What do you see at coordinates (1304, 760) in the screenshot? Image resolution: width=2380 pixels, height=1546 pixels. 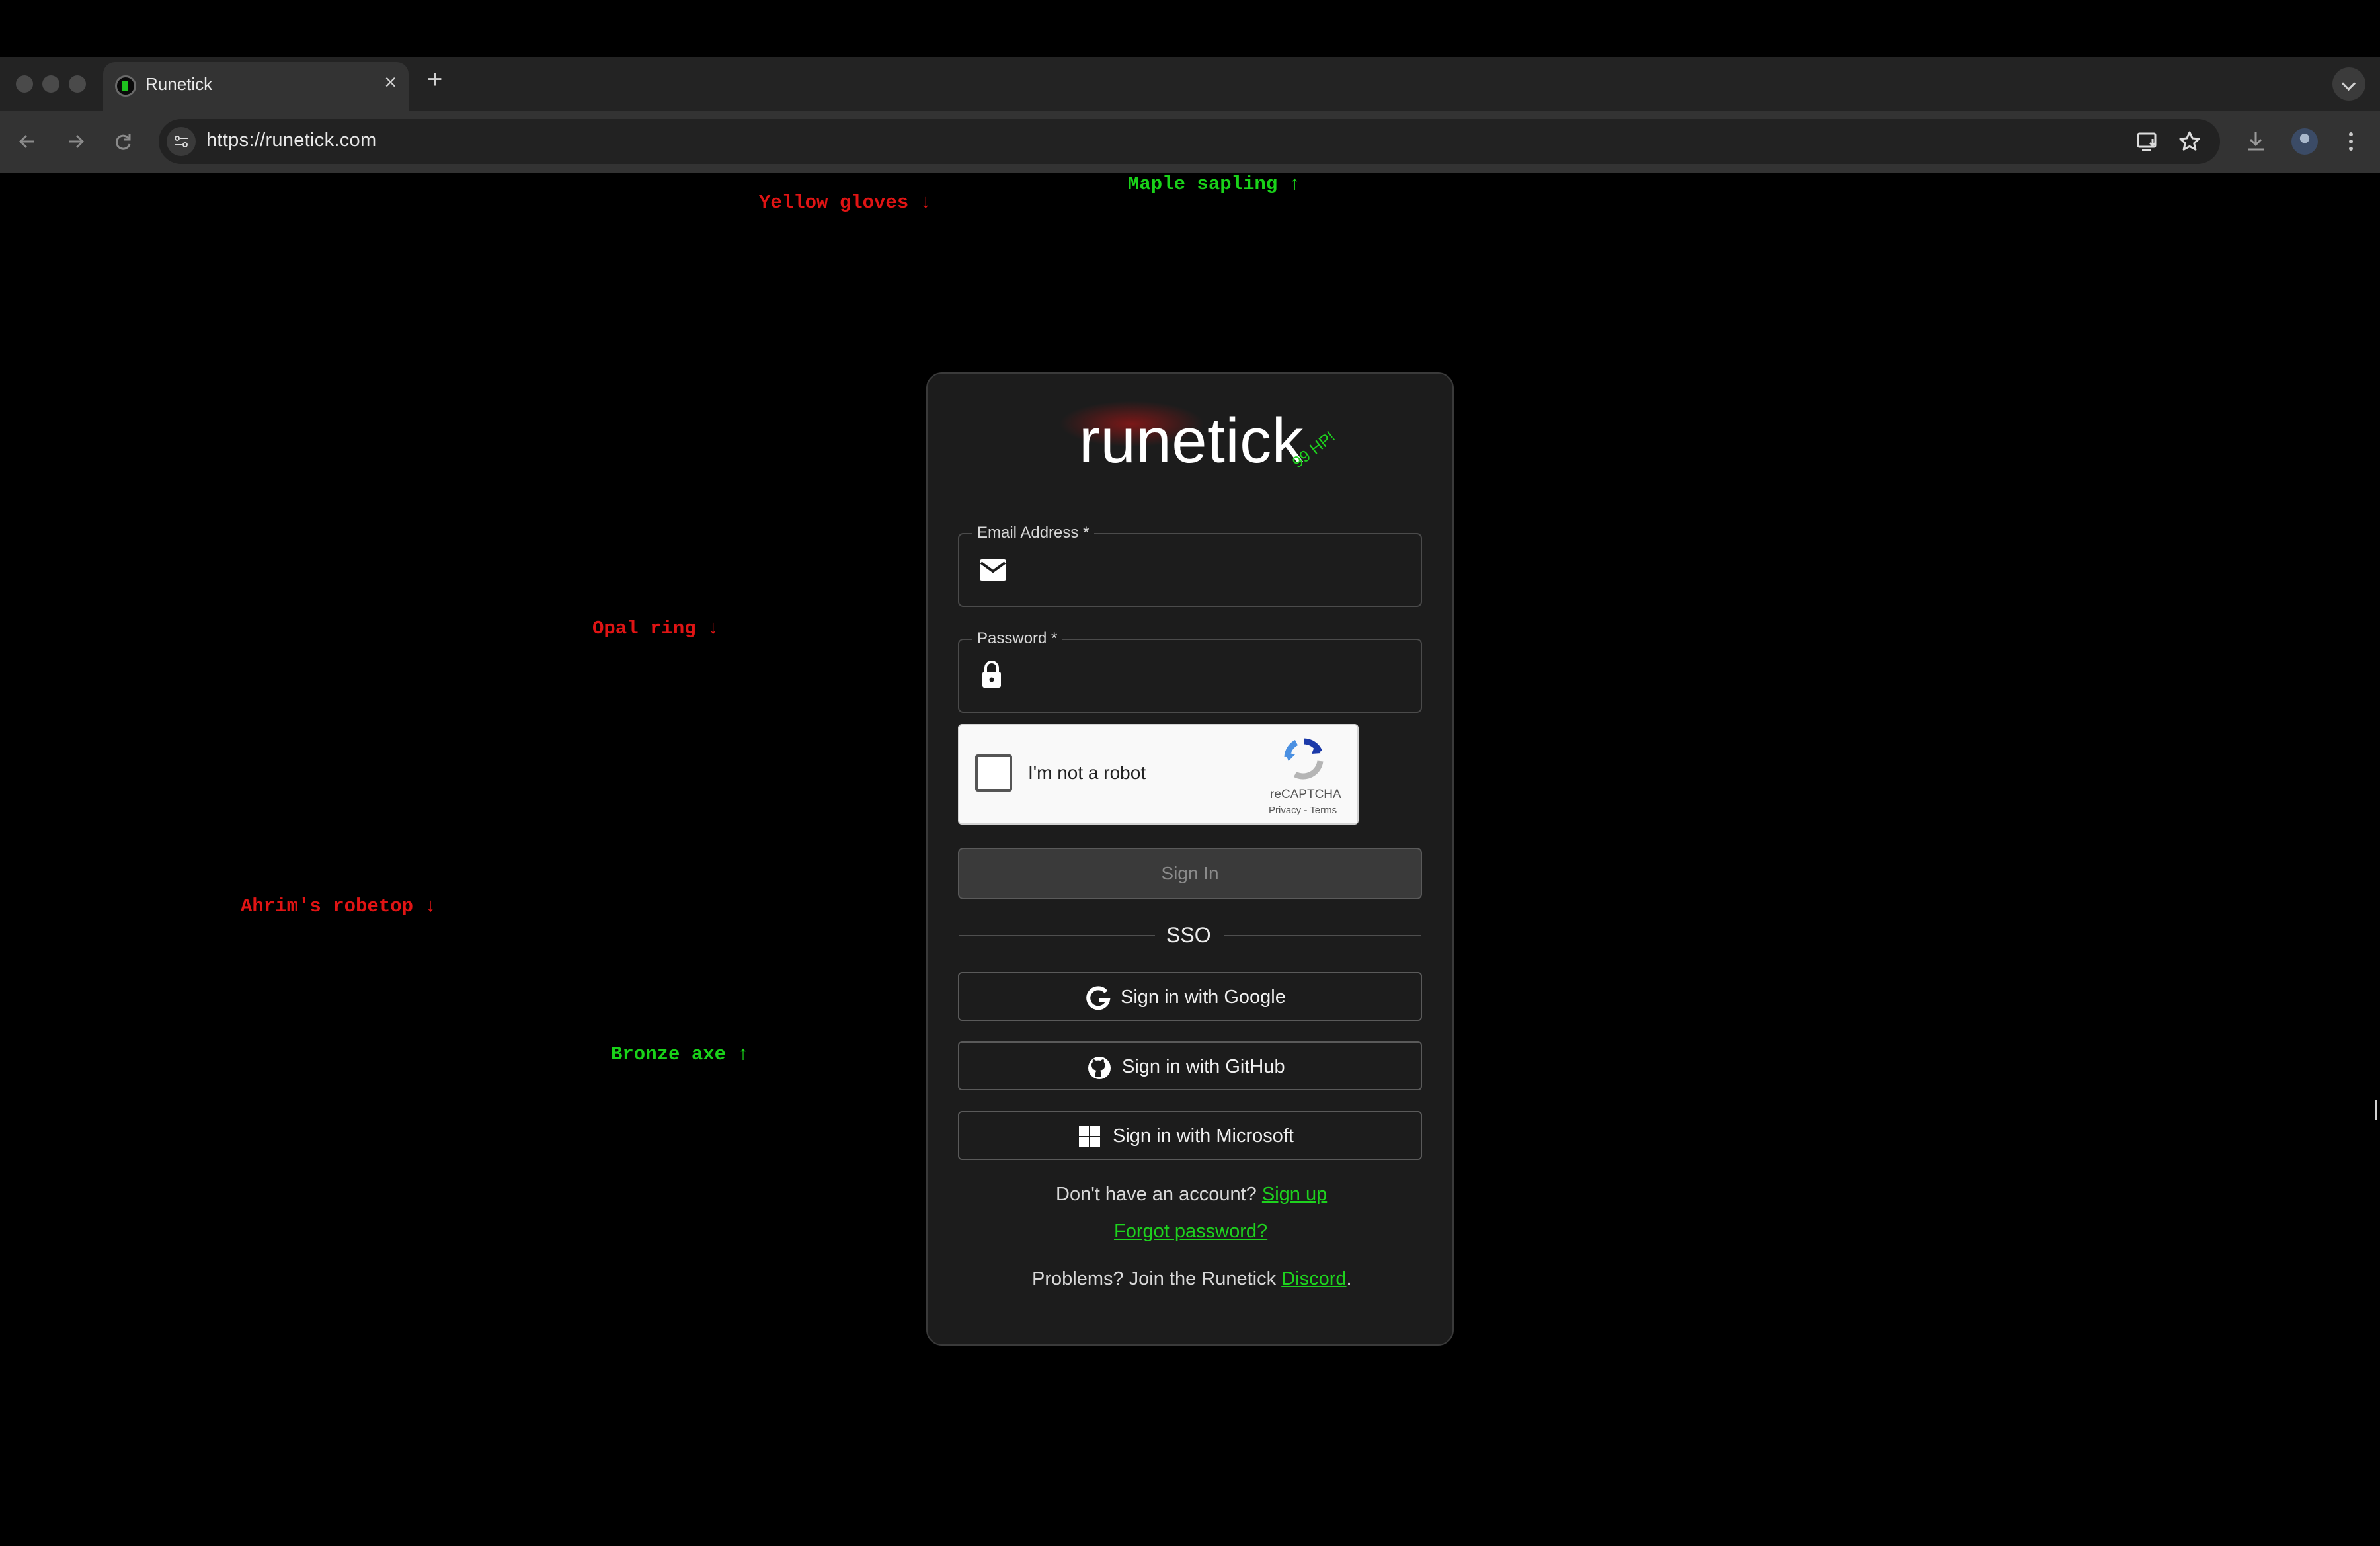 I see `recaptcha-logo-icon` at bounding box center [1304, 760].